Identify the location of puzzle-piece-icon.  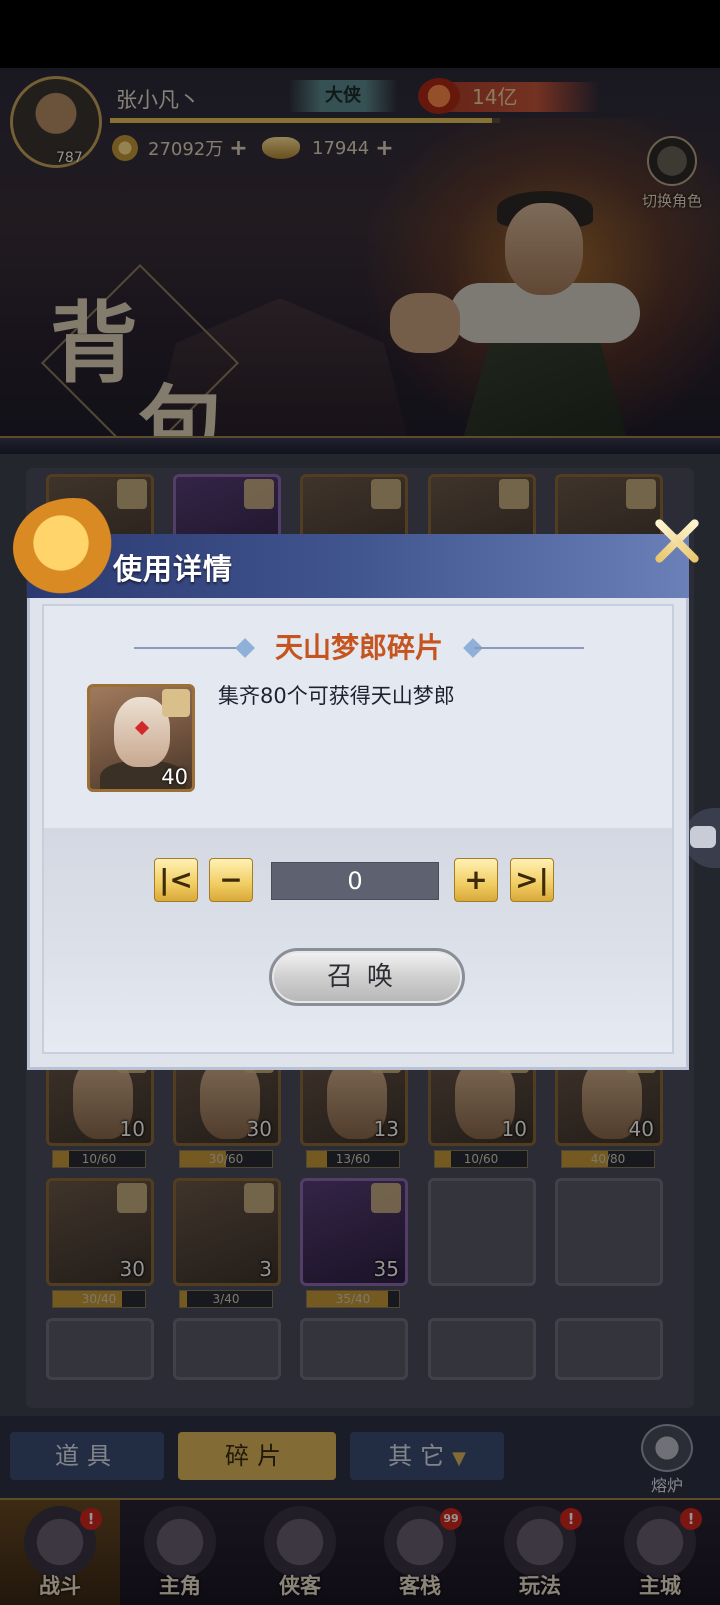
(176, 703).